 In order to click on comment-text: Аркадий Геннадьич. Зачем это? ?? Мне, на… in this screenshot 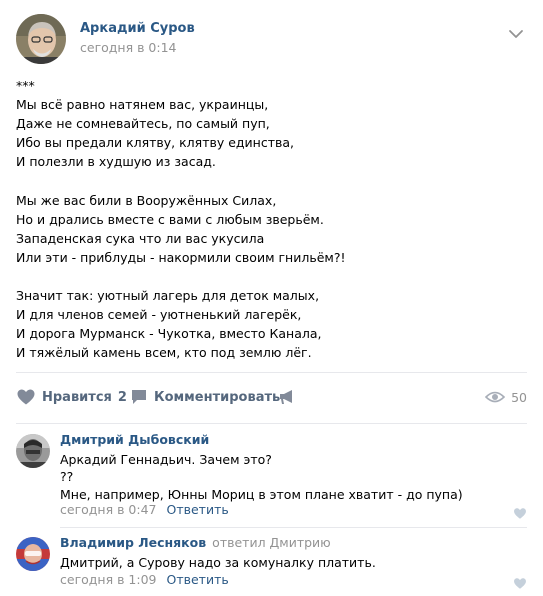, I will do `click(261, 477)`.